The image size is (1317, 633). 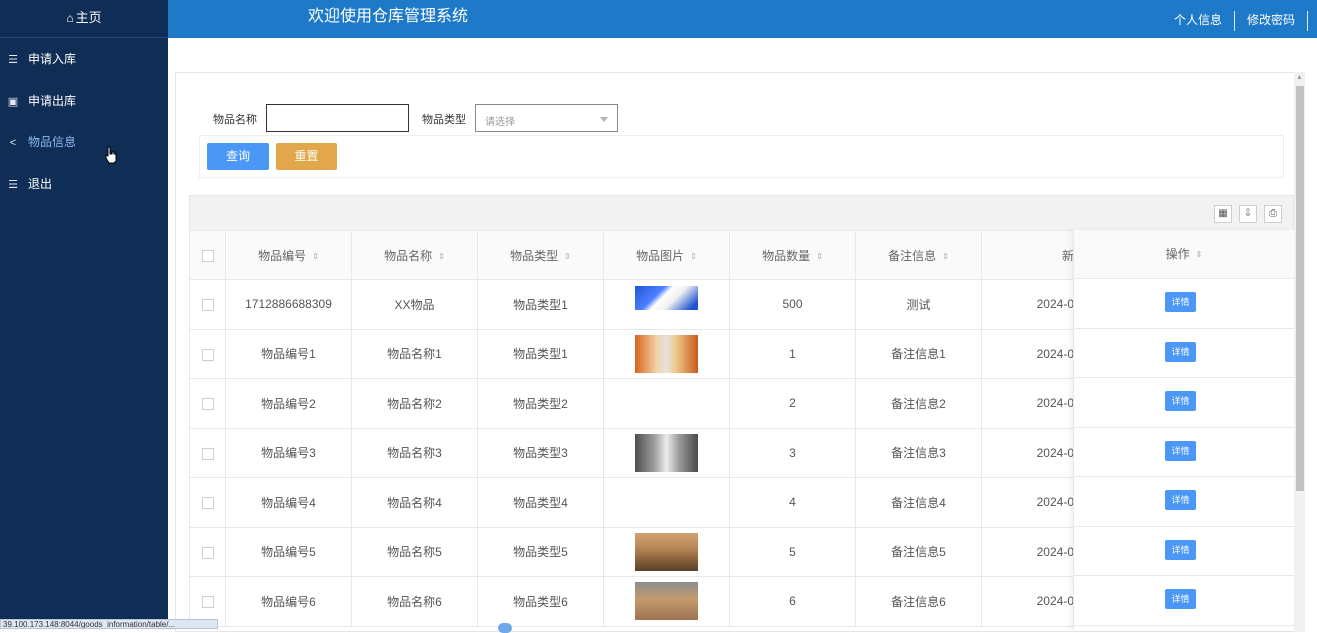 What do you see at coordinates (918, 601) in the screenshot?
I see `goods-remark-cell: 备注信息6` at bounding box center [918, 601].